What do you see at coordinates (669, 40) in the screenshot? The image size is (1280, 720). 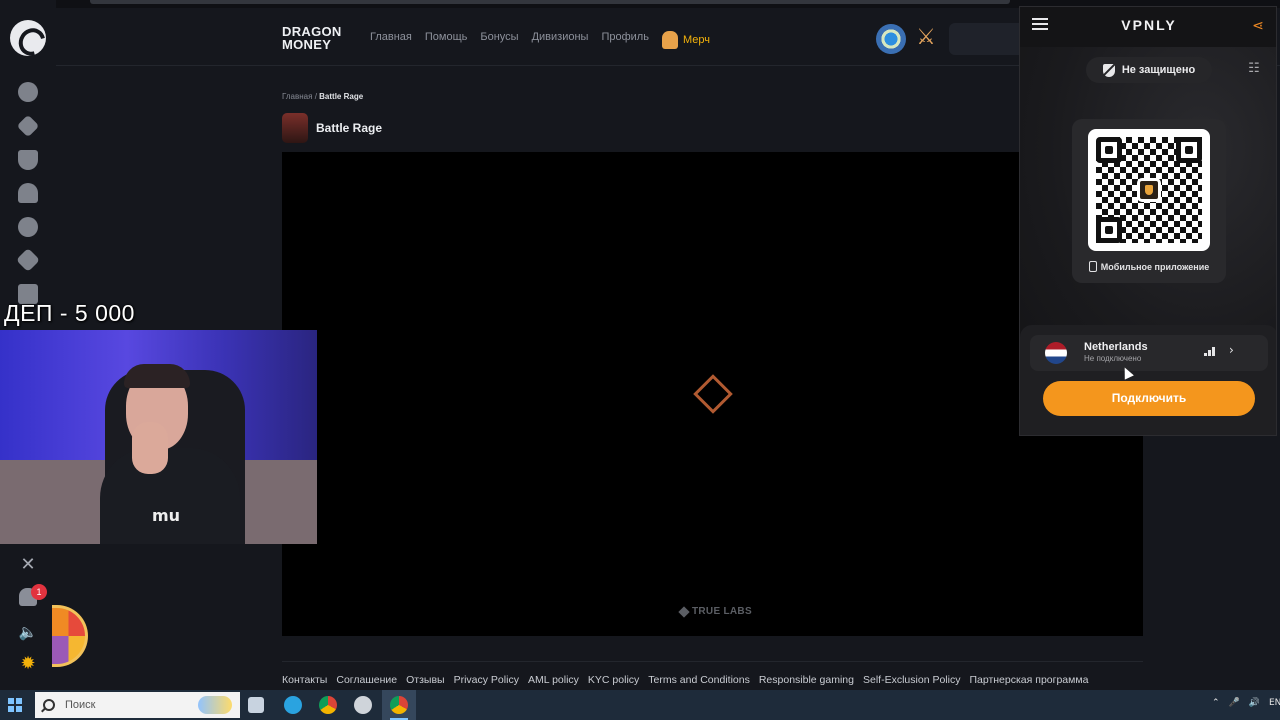 I see `hoodie-icon` at bounding box center [669, 40].